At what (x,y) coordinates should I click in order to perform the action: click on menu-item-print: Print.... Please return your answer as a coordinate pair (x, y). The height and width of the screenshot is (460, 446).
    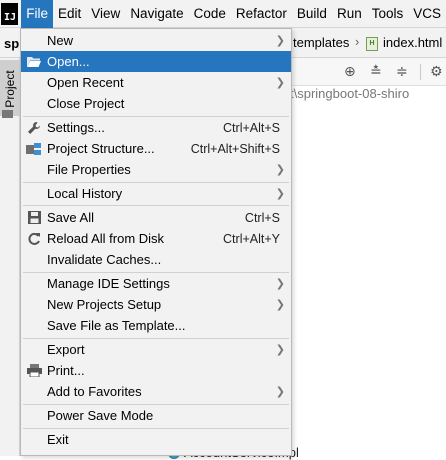
    Looking at the image, I should click on (156, 370).